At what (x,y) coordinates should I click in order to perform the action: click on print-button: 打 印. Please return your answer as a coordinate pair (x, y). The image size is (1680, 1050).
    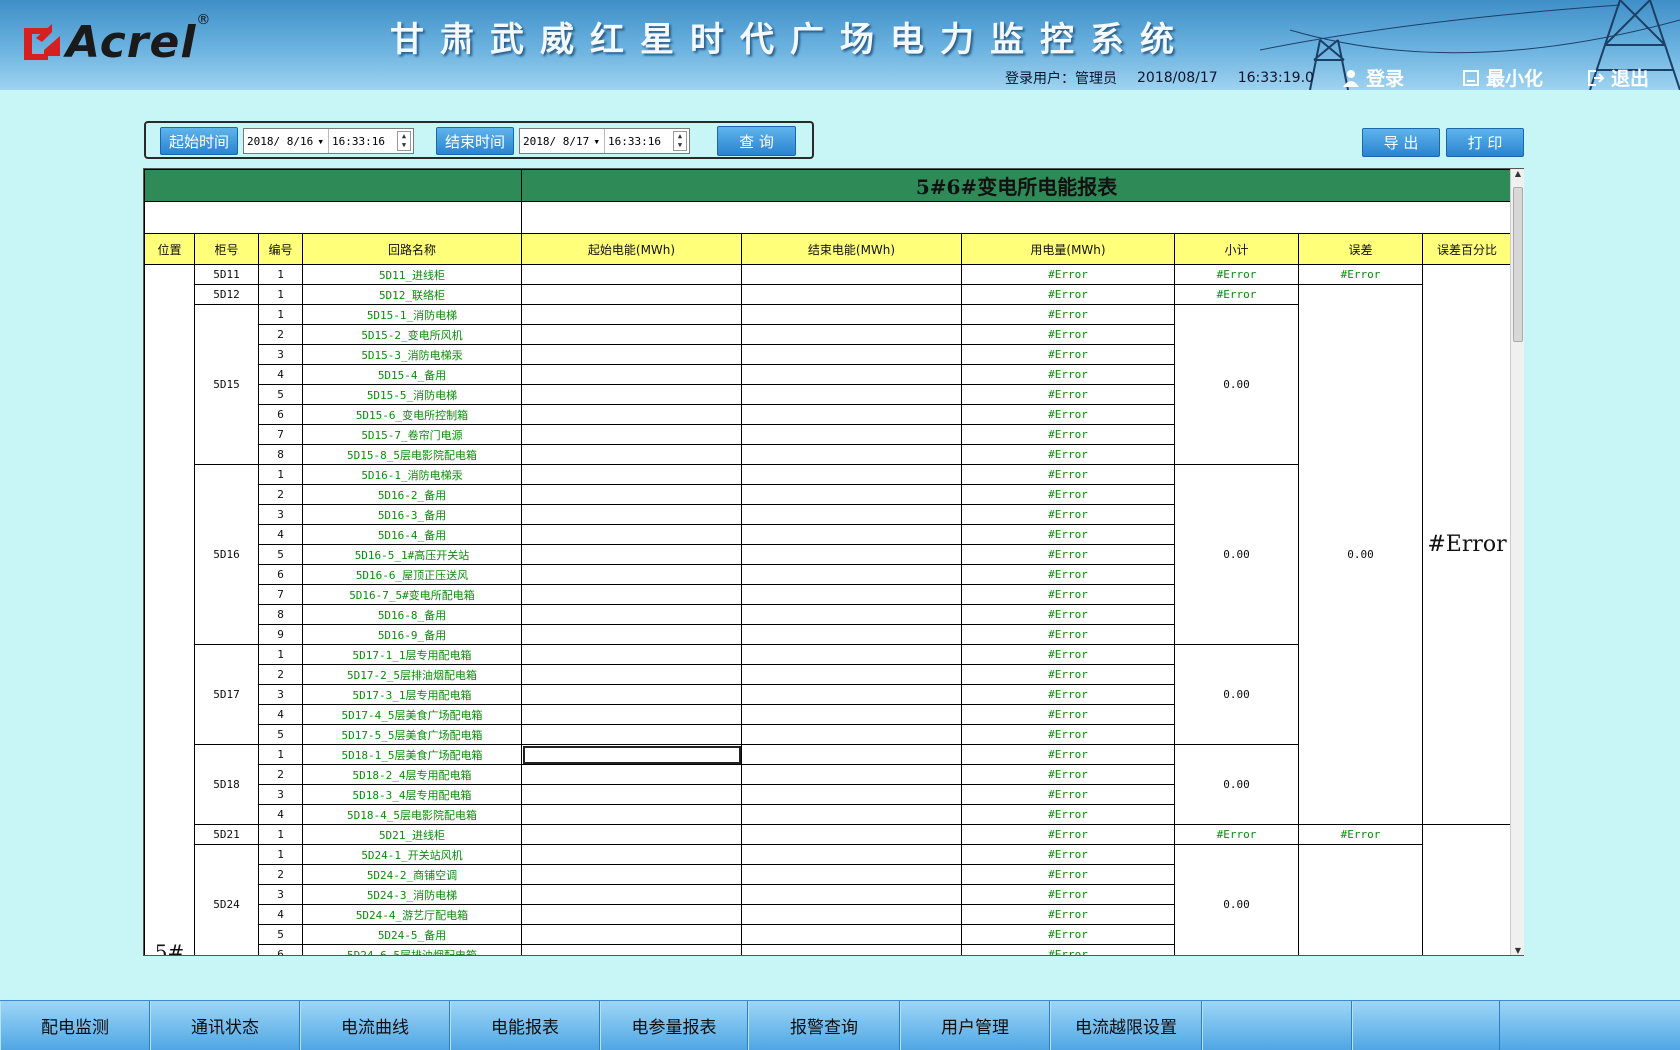
    Looking at the image, I should click on (1485, 142).